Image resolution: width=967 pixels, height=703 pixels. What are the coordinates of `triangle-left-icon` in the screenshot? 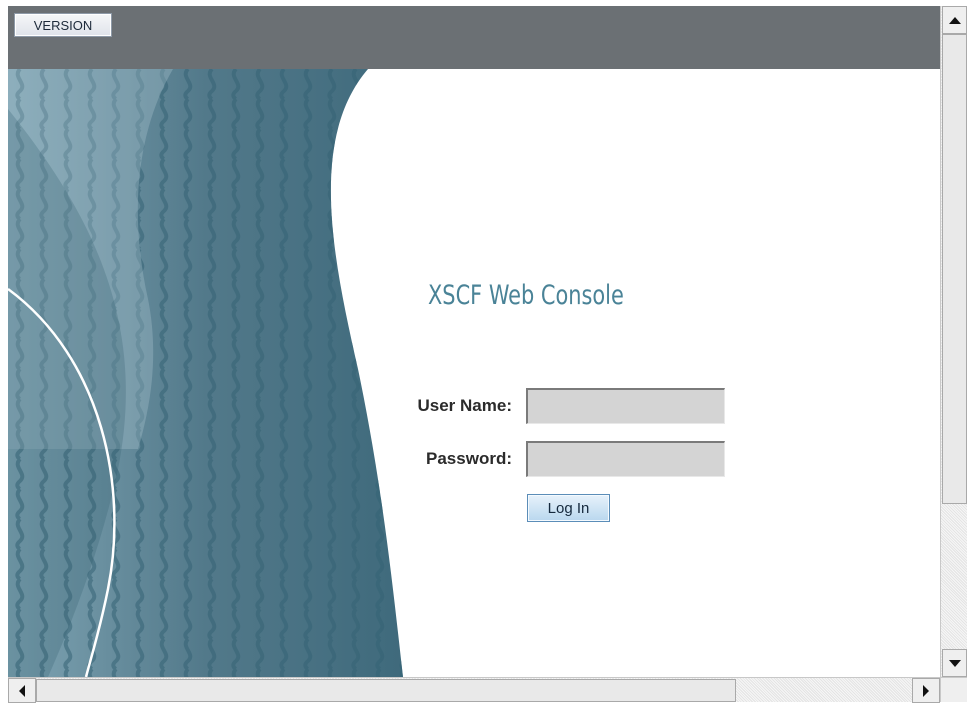 It's located at (22, 690).